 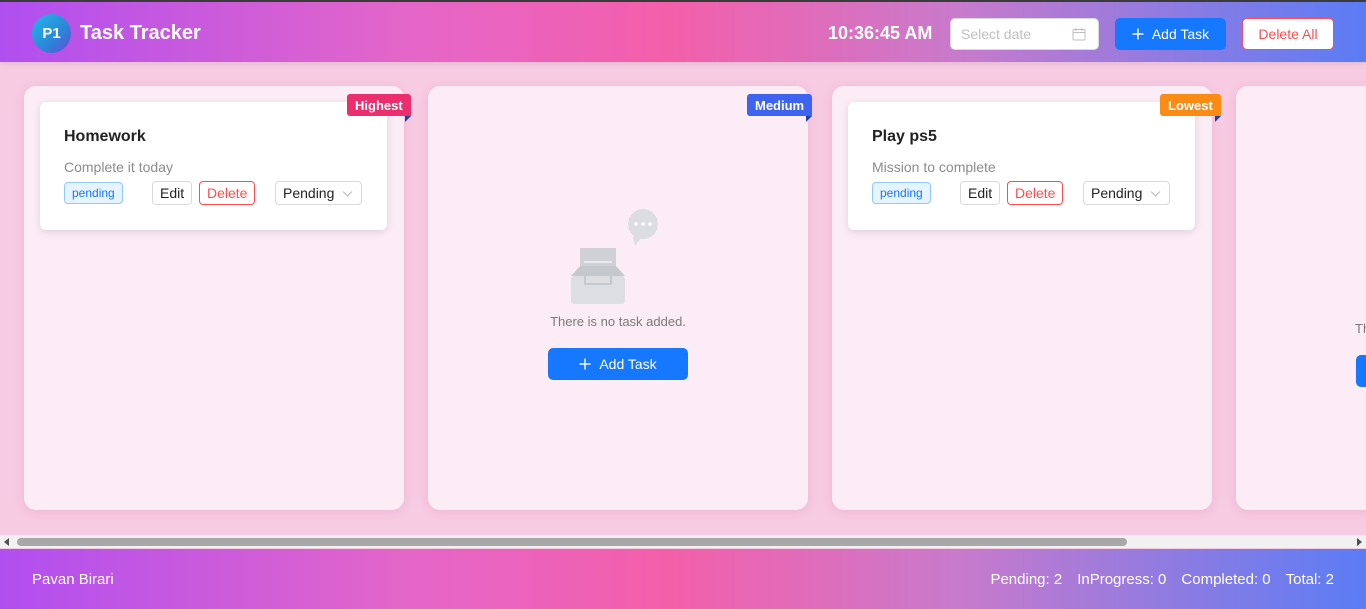 What do you see at coordinates (1361, 371) in the screenshot?
I see `add-task-button` at bounding box center [1361, 371].